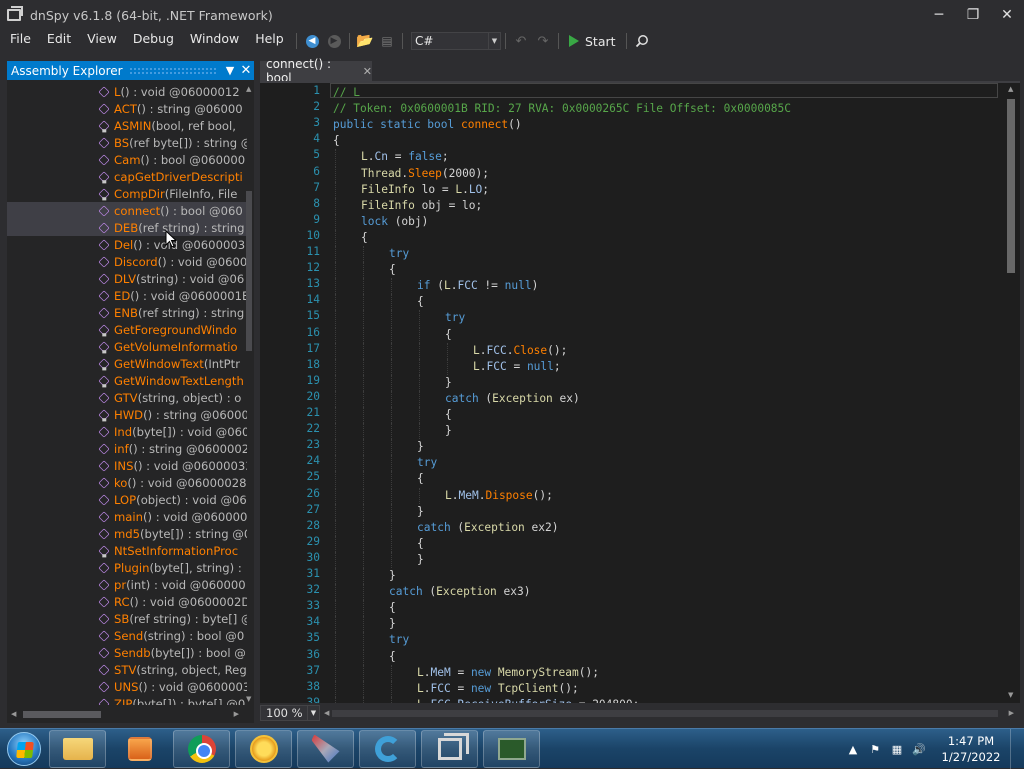 Image resolution: width=1024 pixels, height=769 pixels. What do you see at coordinates (127, 329) in the screenshot?
I see `tree-item-method: GetForegroundWindo` at bounding box center [127, 329].